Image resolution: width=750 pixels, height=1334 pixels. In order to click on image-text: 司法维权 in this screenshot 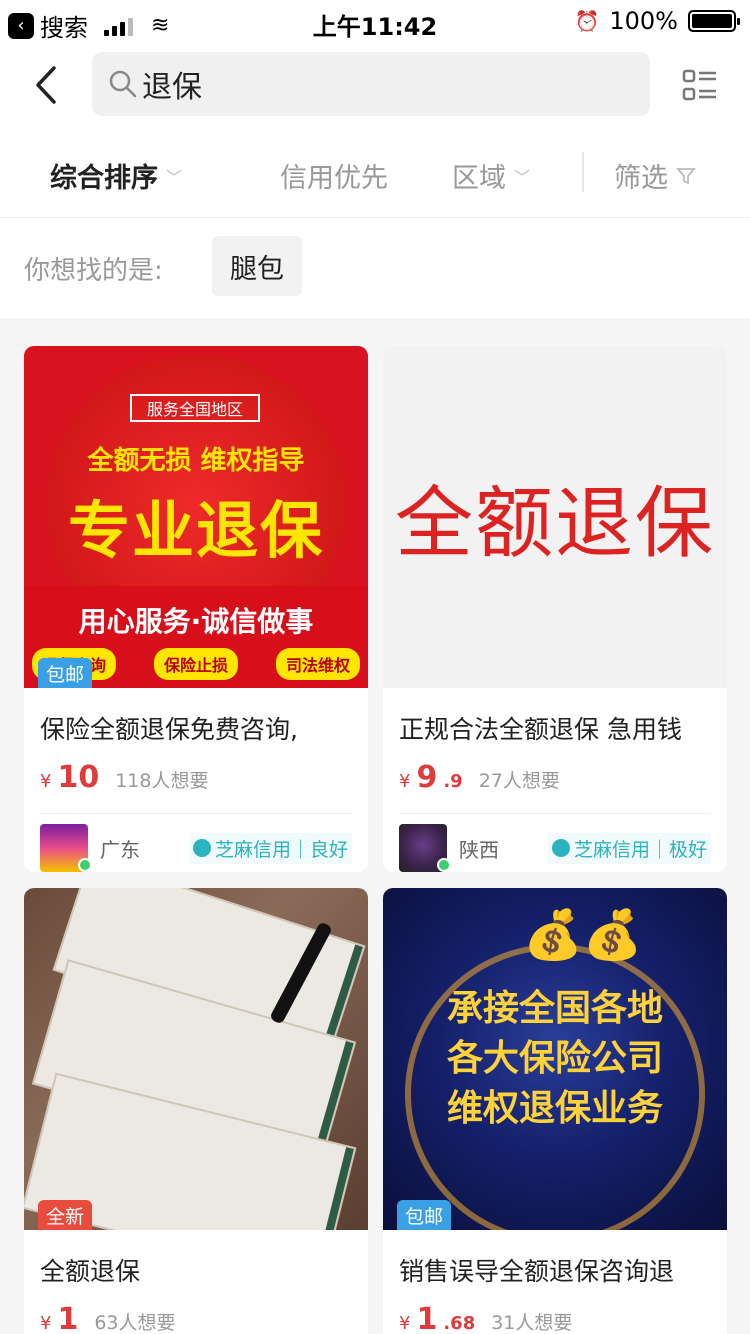, I will do `click(317, 664)`.